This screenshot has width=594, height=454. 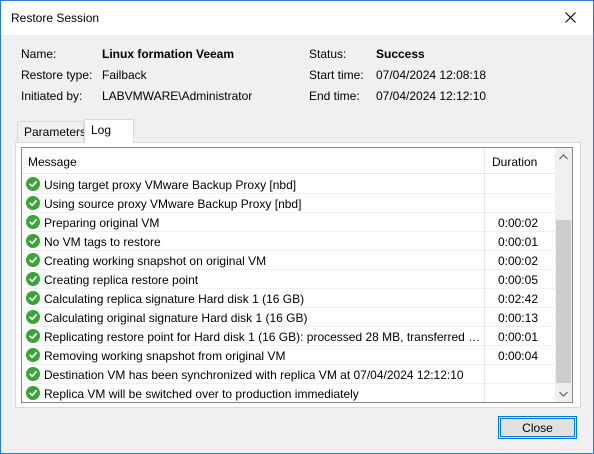 I want to click on column-divider, so click(x=484, y=161).